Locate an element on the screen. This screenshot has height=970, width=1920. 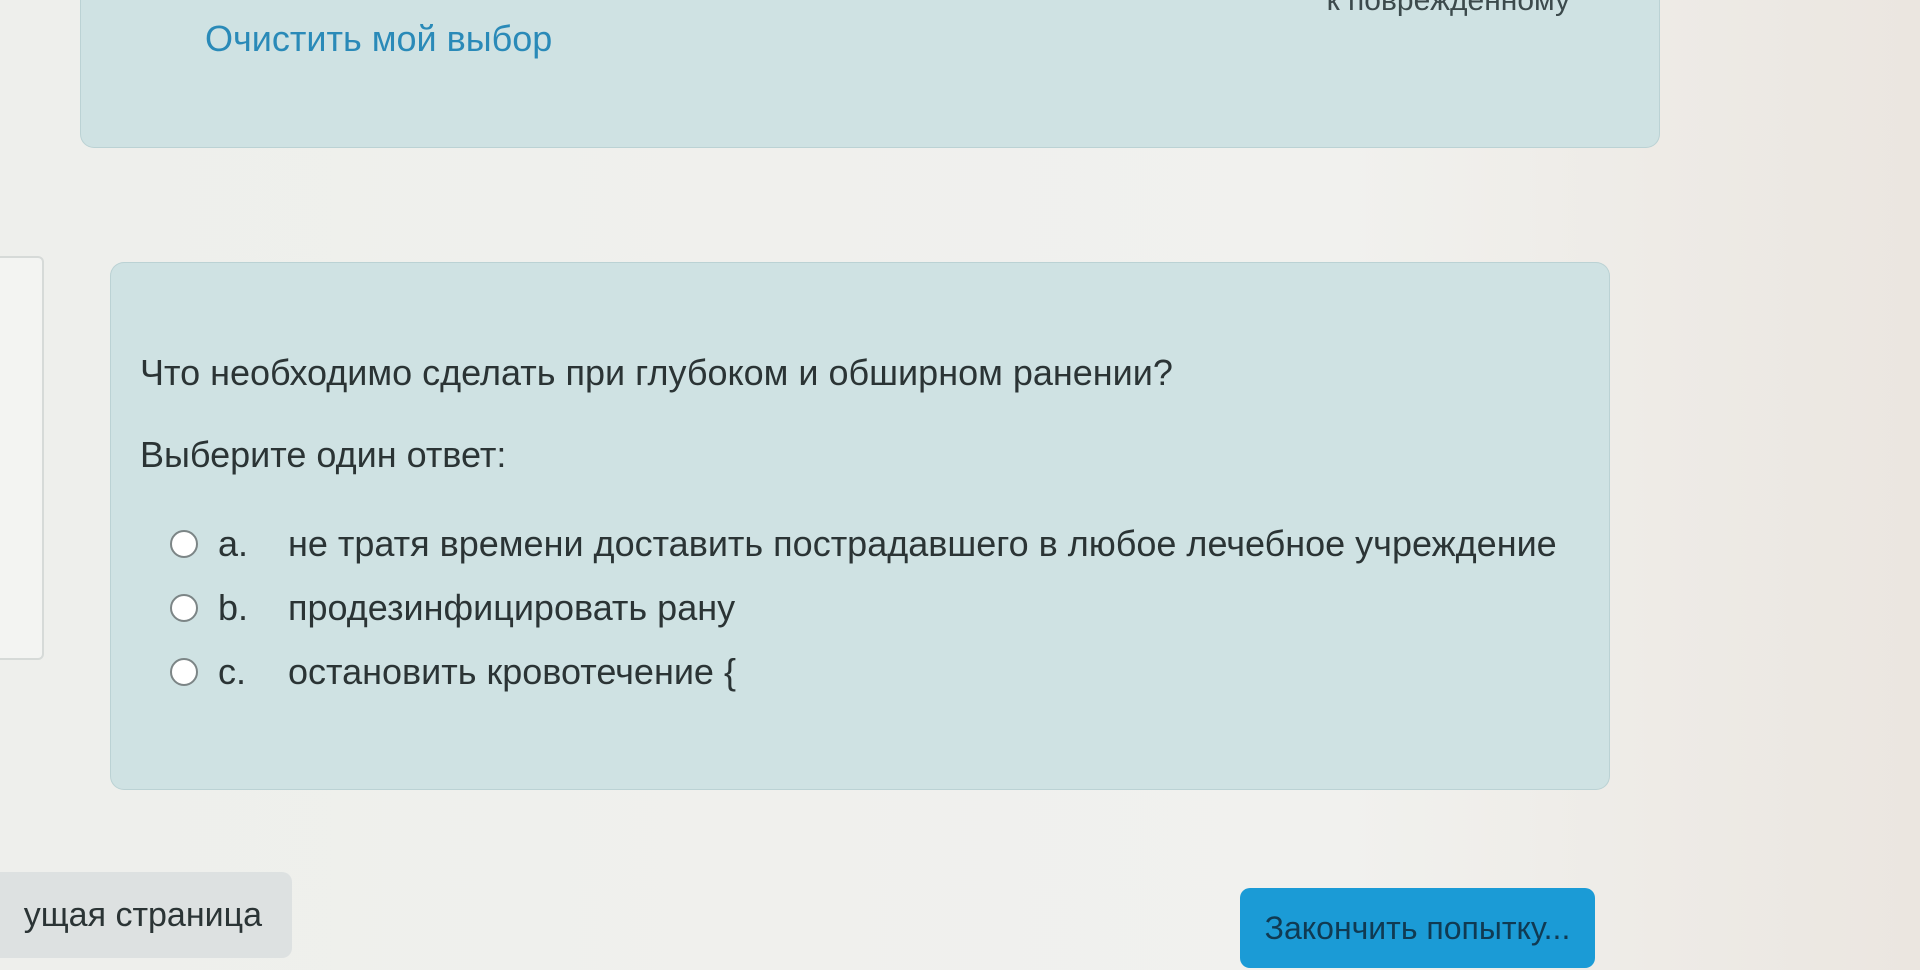
answer-text: остановить кровотечение { is located at coordinates (512, 671).